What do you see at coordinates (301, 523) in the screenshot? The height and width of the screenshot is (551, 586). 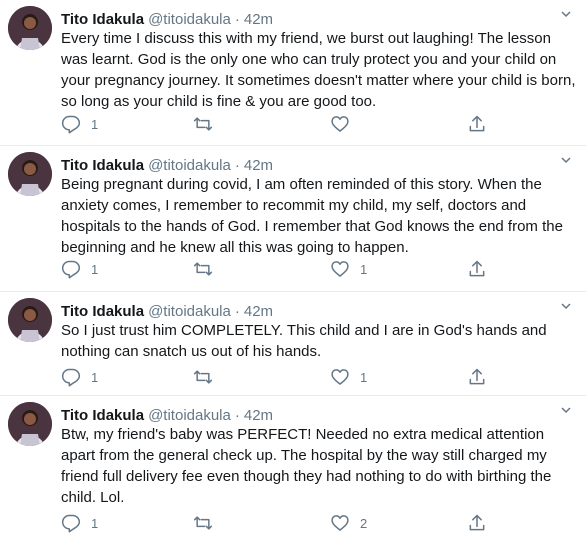 I see `tweet-actions: 1 2` at bounding box center [301, 523].